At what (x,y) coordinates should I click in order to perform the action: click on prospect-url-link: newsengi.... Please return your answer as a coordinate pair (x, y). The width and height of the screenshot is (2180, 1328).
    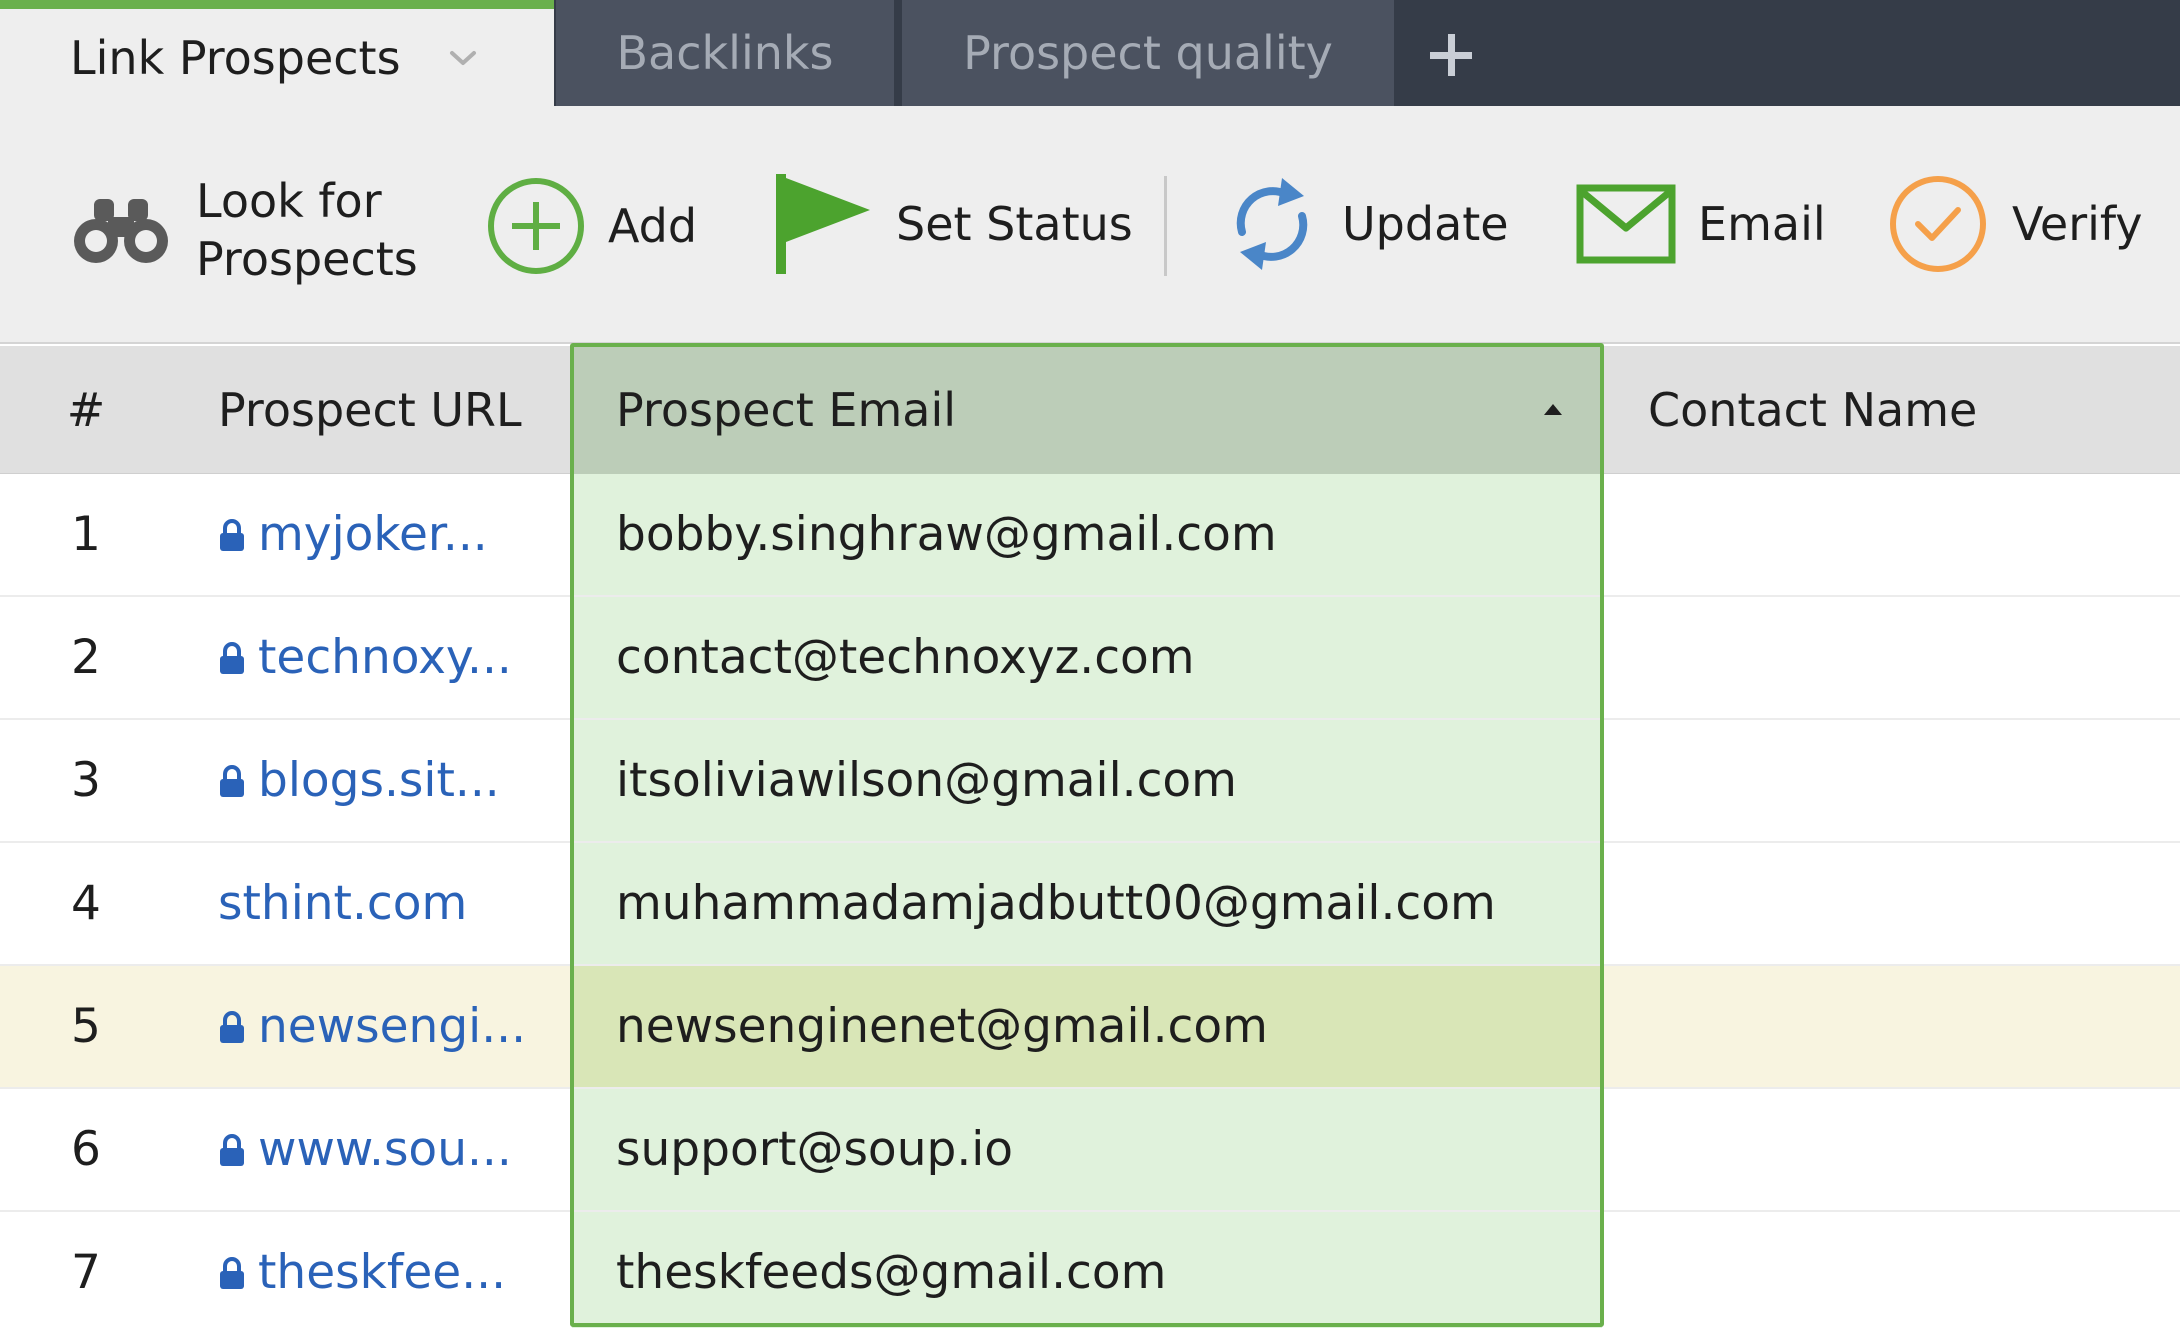
    Looking at the image, I should click on (392, 1026).